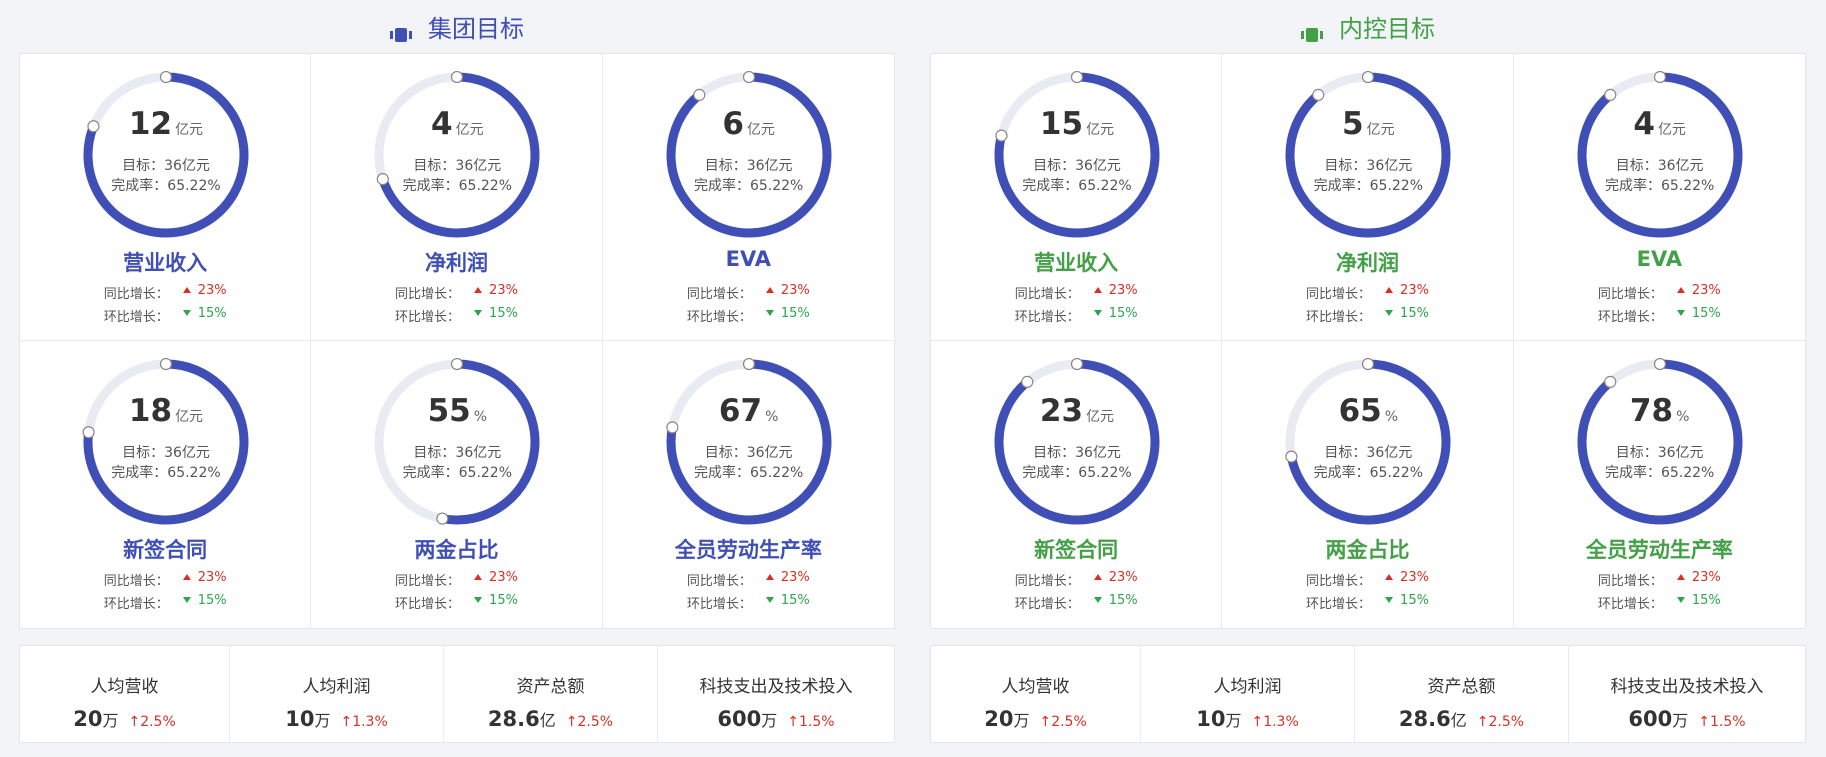 The height and width of the screenshot is (757, 1826). Describe the element at coordinates (300, 719) in the screenshot. I see `stat-value: 10` at that location.